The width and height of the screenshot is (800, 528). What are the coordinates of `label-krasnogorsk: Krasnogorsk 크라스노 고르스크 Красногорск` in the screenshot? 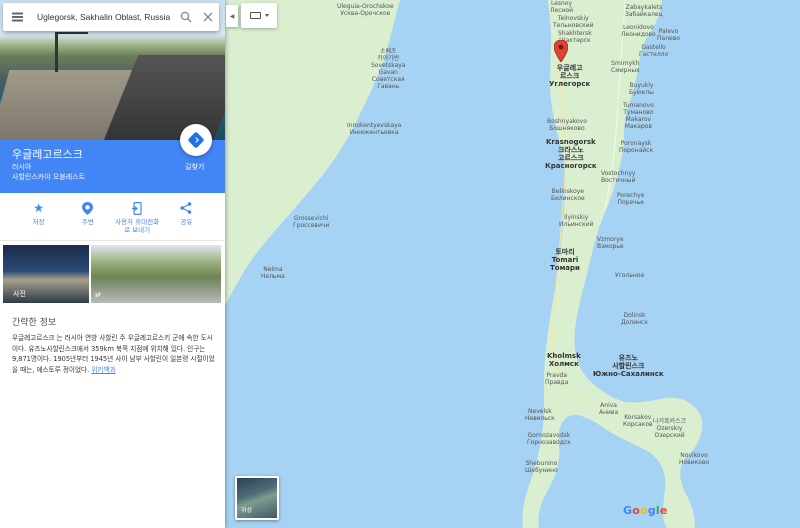 It's located at (571, 154).